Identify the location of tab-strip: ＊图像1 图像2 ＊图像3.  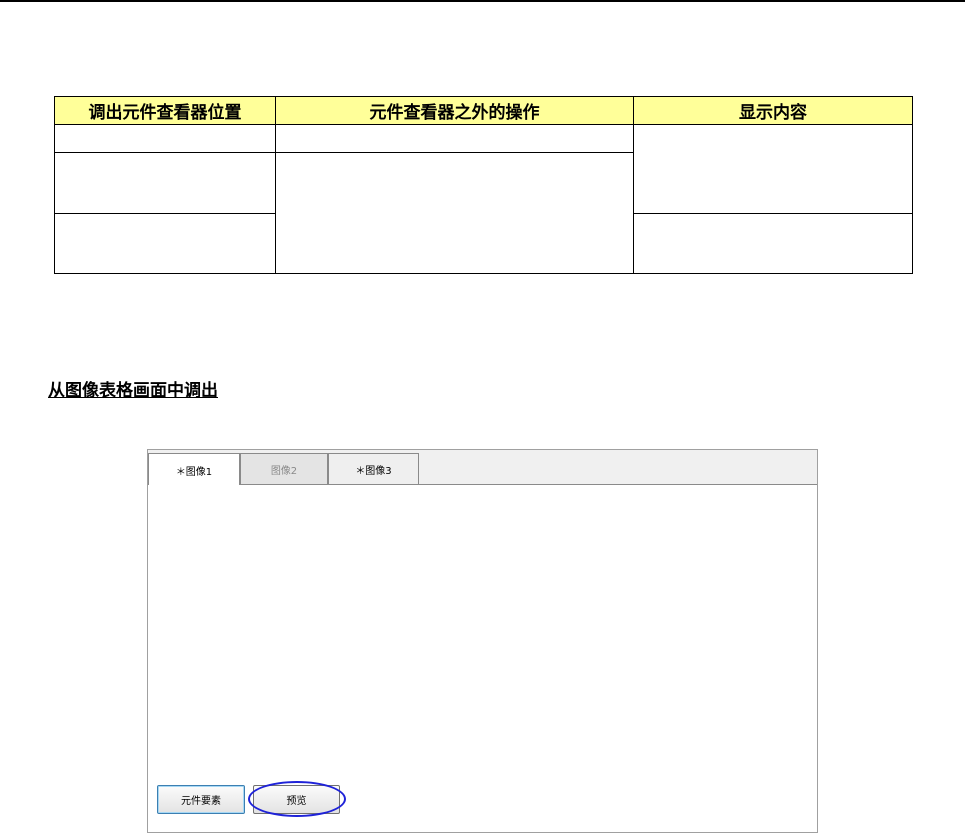
(482, 468).